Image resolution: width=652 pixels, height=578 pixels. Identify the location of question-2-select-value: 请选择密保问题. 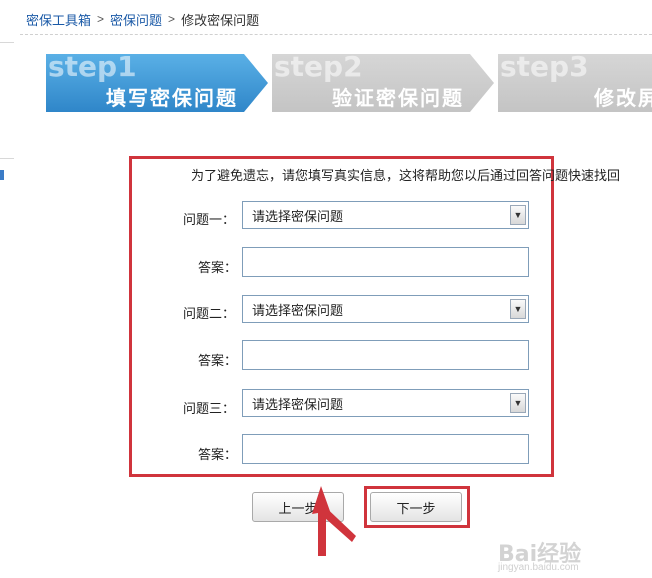
(298, 310).